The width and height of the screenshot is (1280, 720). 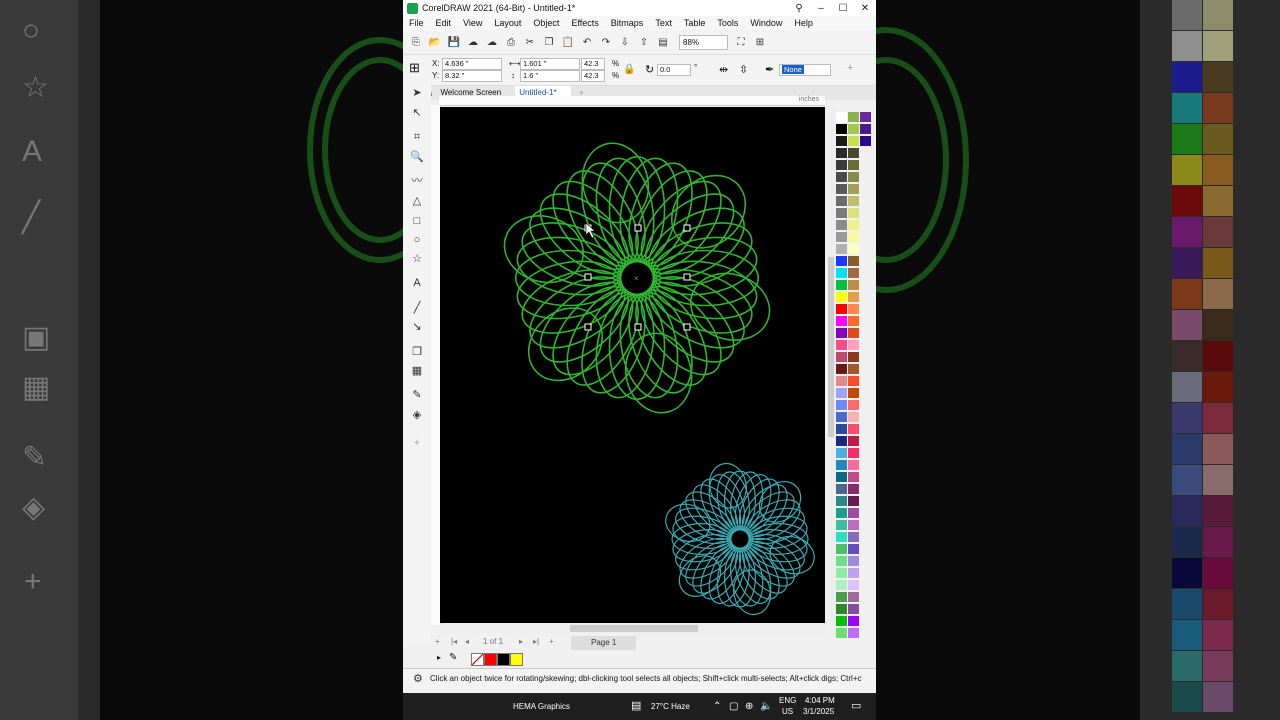 What do you see at coordinates (477, 659) in the screenshot?
I see `no-color-swatch` at bounding box center [477, 659].